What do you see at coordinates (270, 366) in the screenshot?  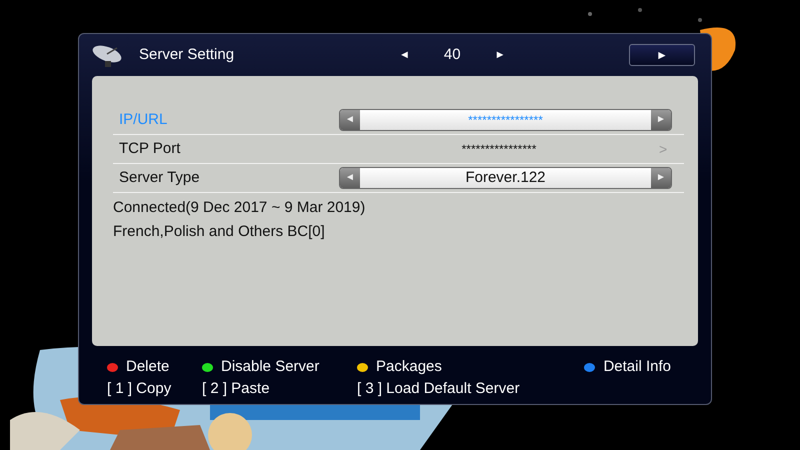 I see `key-label: Disable Server` at bounding box center [270, 366].